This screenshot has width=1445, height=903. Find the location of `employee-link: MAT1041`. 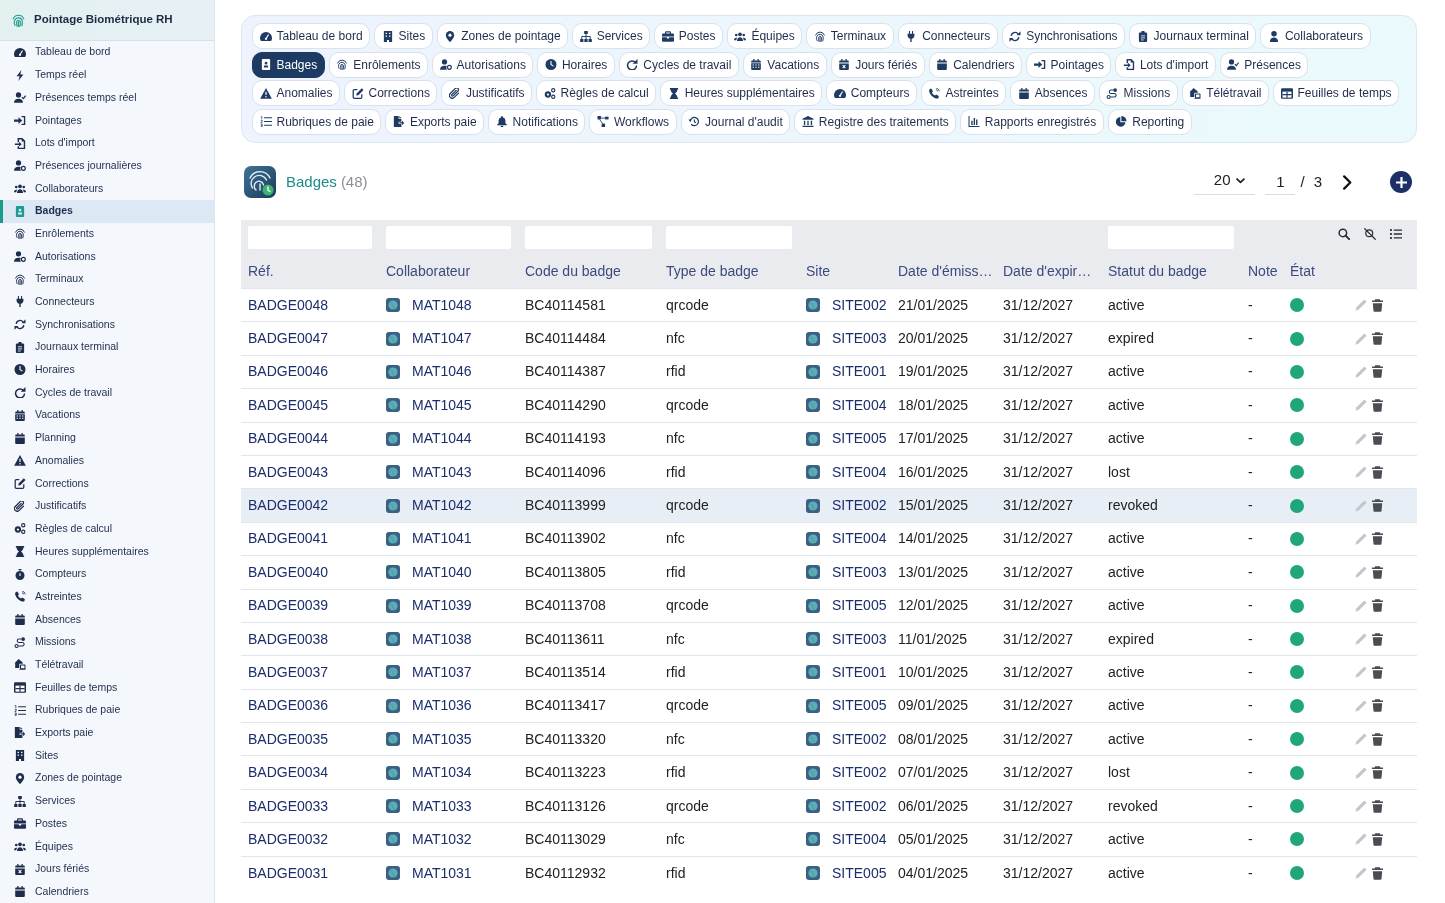

employee-link: MAT1041 is located at coordinates (442, 539).